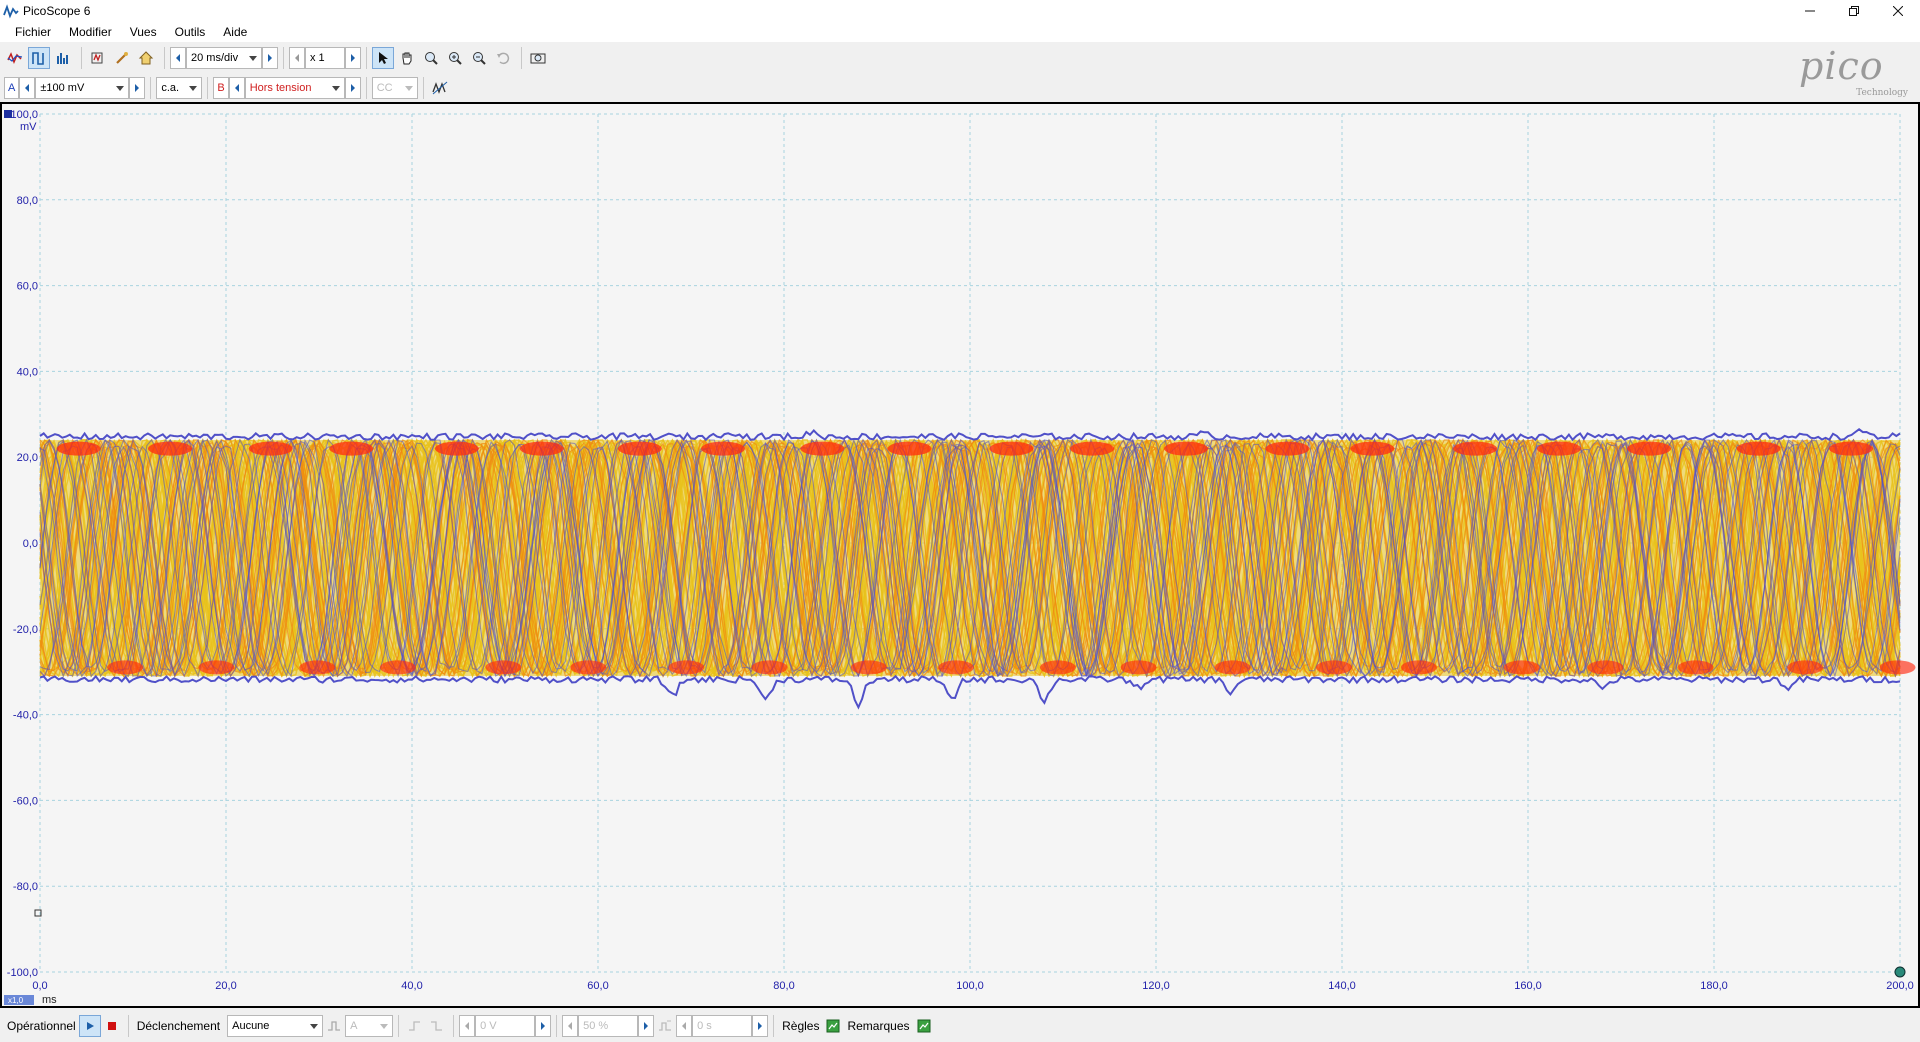  What do you see at coordinates (39, 986) in the screenshot?
I see `x-tick-label: 0,0` at bounding box center [39, 986].